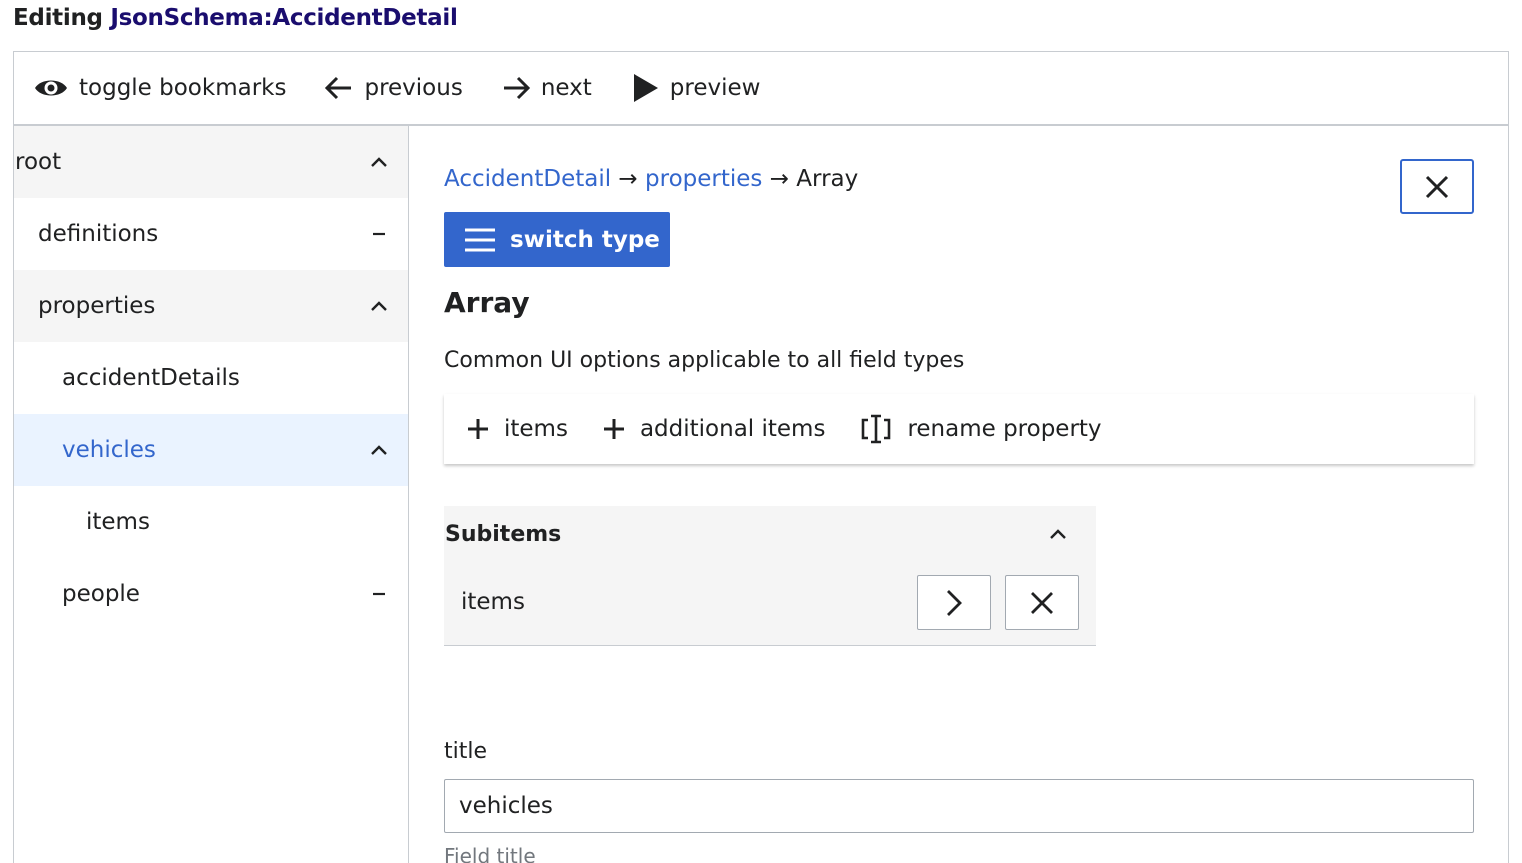 Image resolution: width=1522 pixels, height=863 pixels. Describe the element at coordinates (503, 534) in the screenshot. I see `subitems-title: Subitems` at that location.